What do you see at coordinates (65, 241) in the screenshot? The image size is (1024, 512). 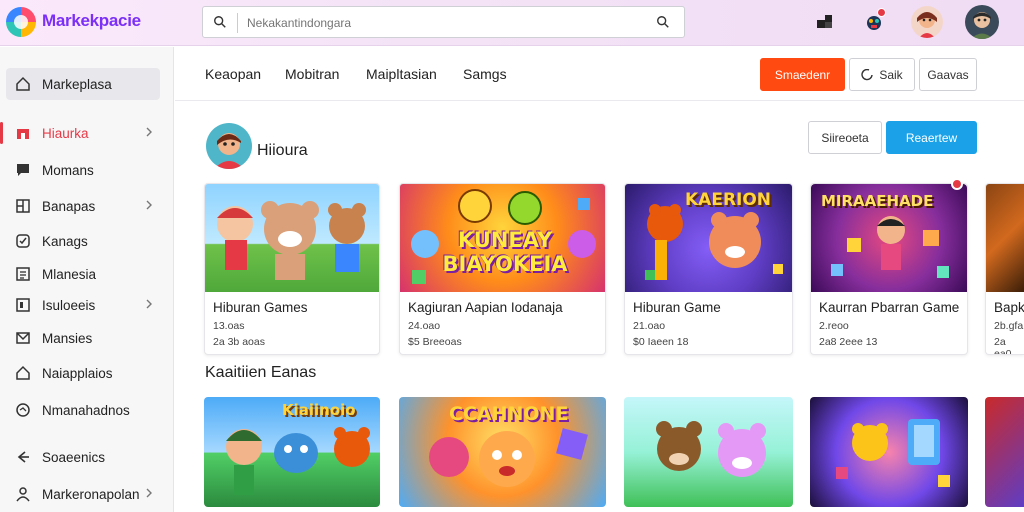 I see `sidebar-item-label: Kanags` at bounding box center [65, 241].